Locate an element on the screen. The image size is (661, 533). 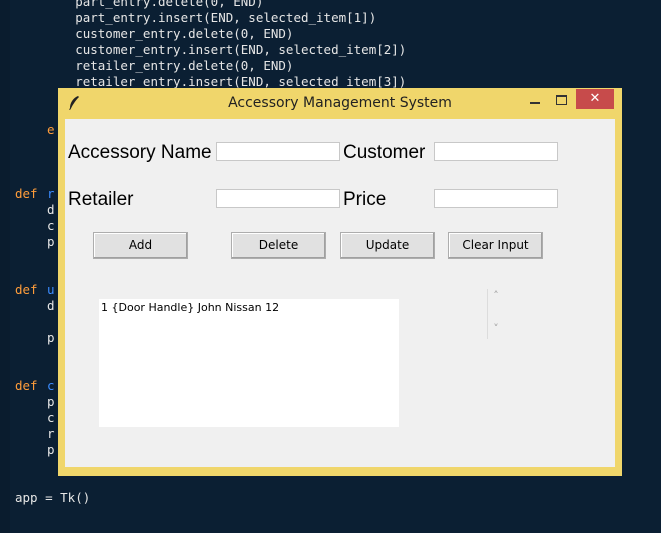
add-button: Add is located at coordinates (140, 245).